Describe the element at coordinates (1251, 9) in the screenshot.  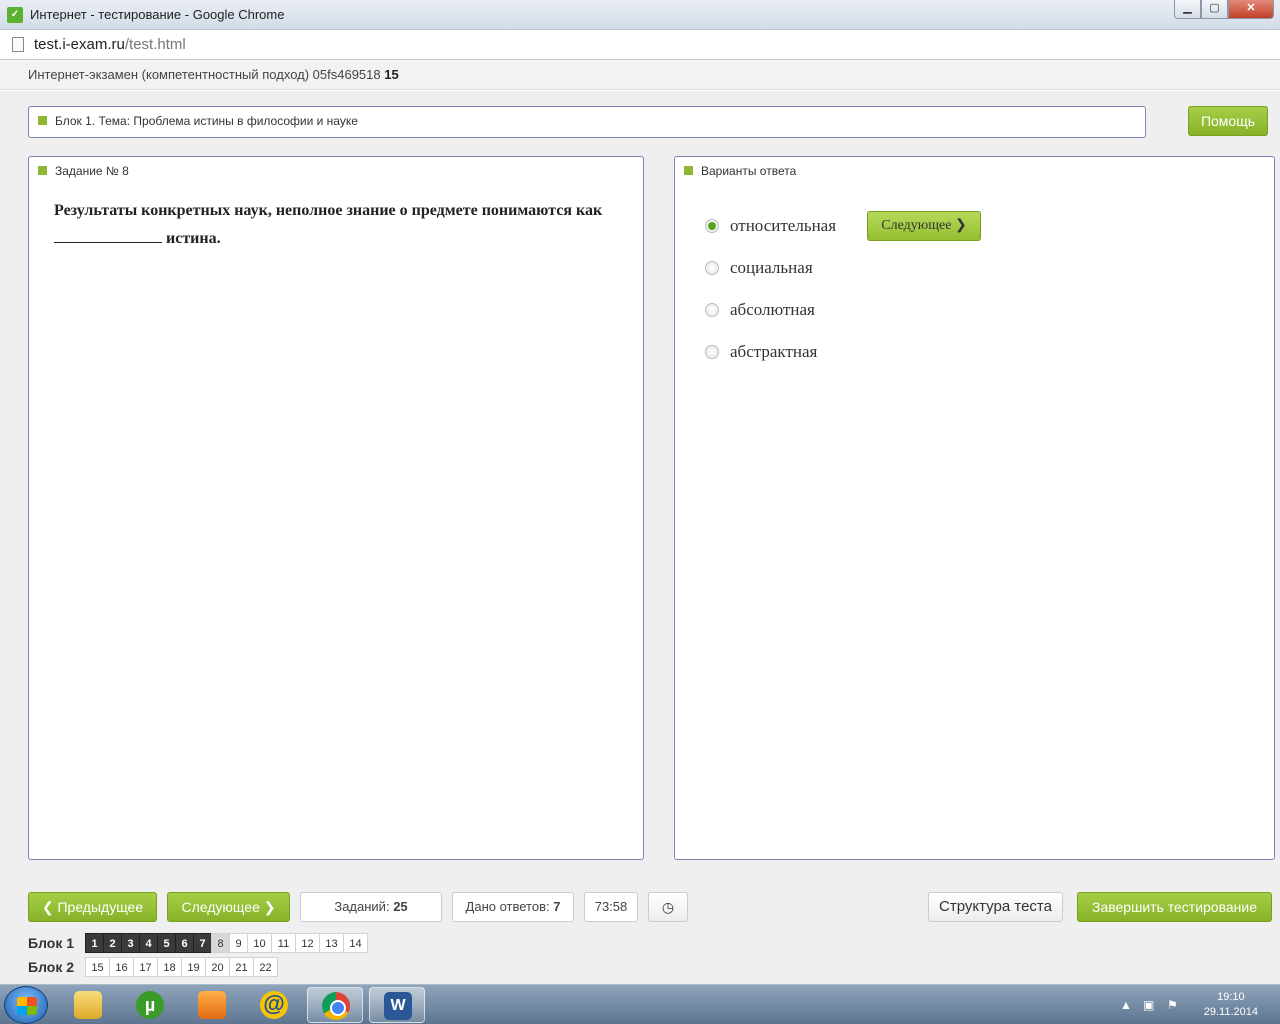
I see `close-button: ✕` at that location.